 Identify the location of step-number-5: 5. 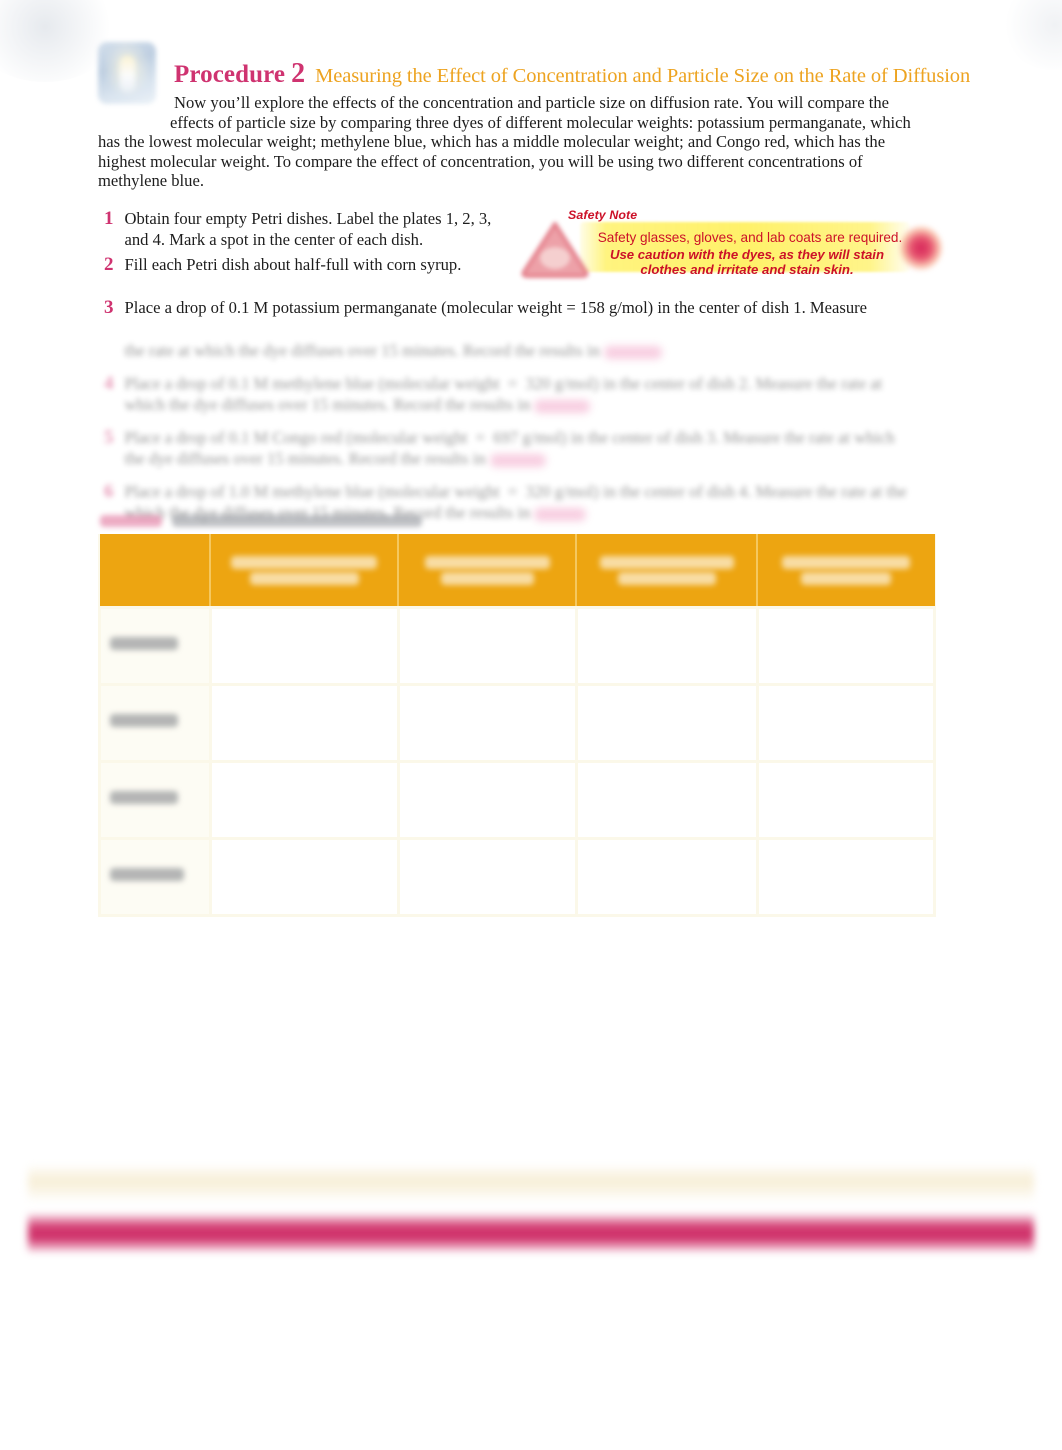
(109, 437).